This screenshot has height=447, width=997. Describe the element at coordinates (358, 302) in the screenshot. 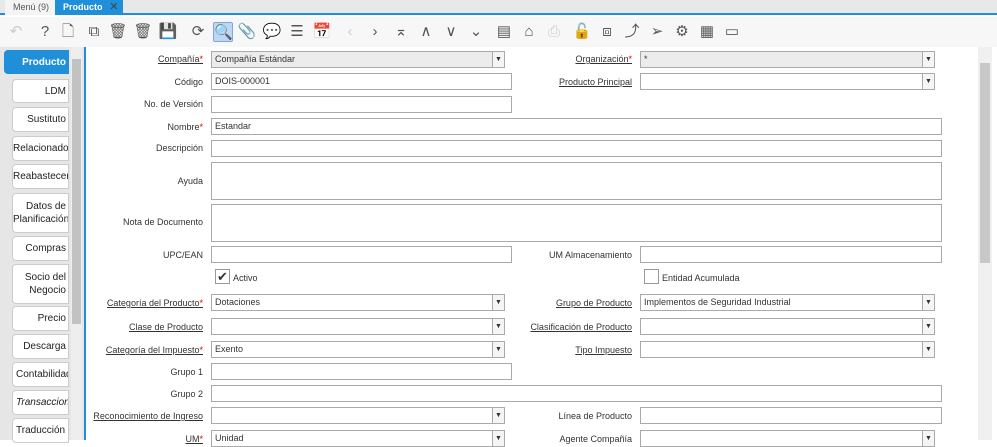

I see `category-field: Dotaciones ▼` at that location.